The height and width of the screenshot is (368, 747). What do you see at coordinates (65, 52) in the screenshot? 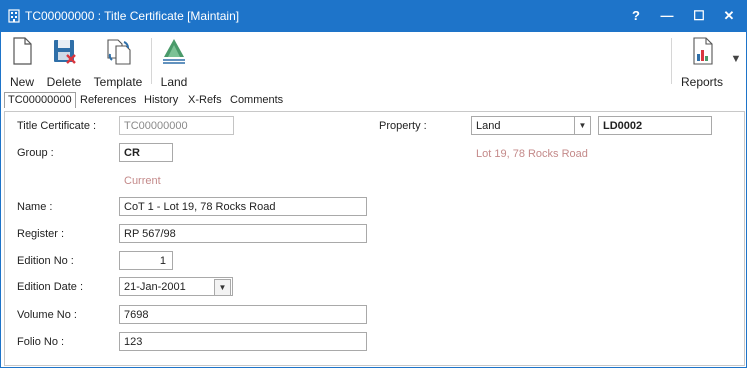
I see `delete-save-icon` at bounding box center [65, 52].